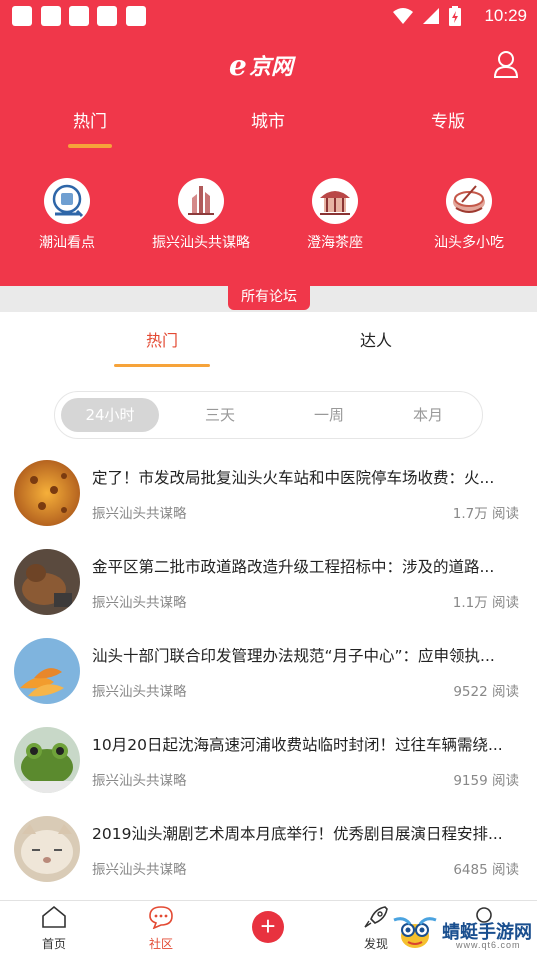  I want to click on filter-24h: 24小时, so click(110, 415).